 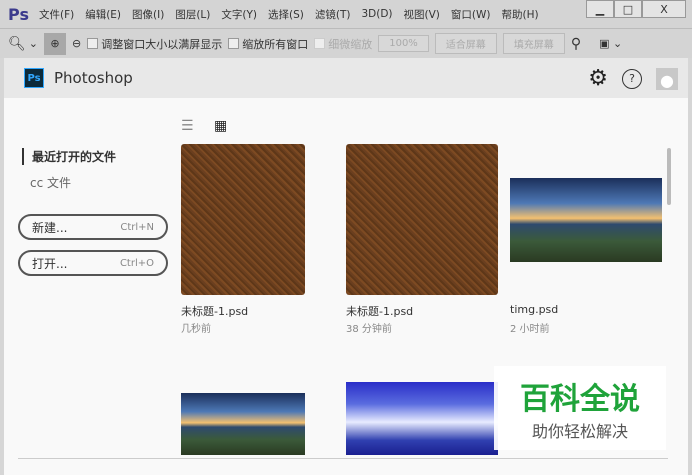 I want to click on app-header: Ps Photoshop ⚙ ? ●, so click(x=346, y=78).